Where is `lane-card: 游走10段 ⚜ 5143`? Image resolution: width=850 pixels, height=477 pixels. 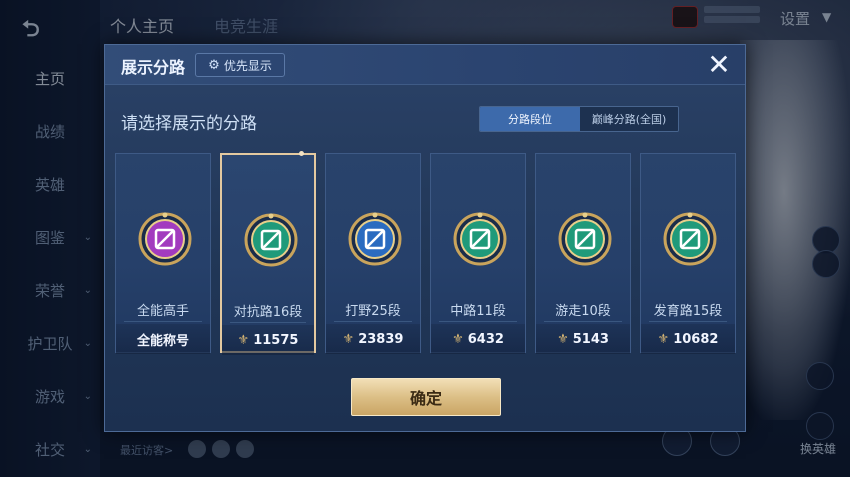
lane-card: 游走10段 ⚜ 5143 is located at coordinates (583, 253).